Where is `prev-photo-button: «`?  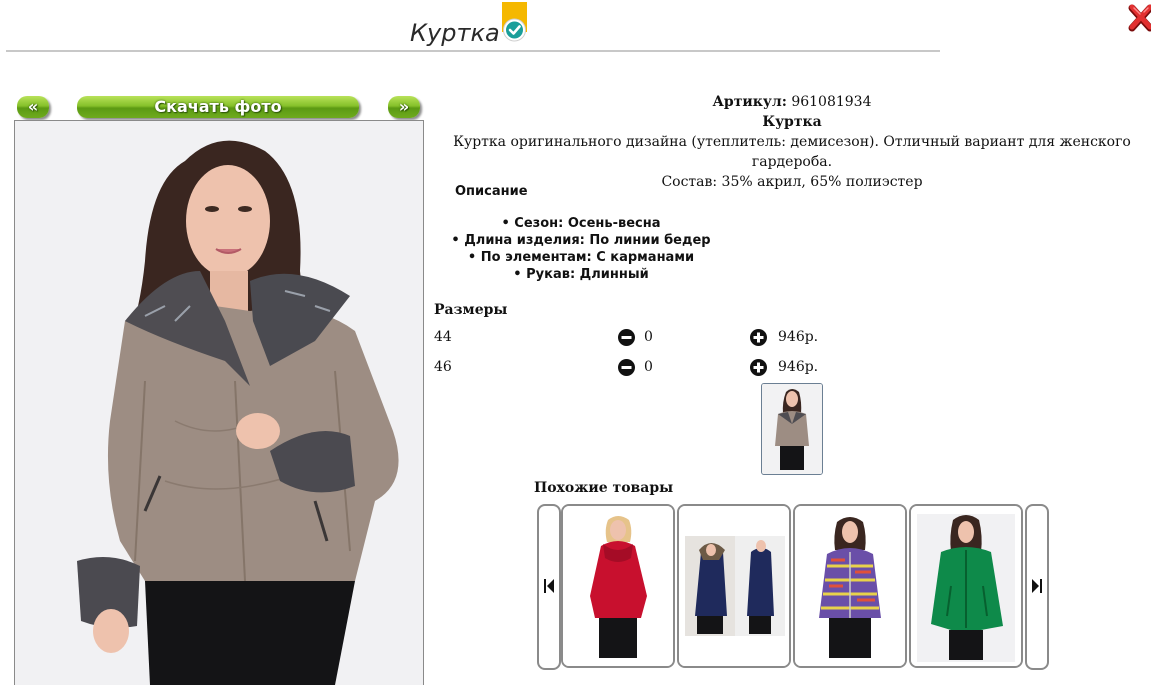 prev-photo-button: « is located at coordinates (33, 107).